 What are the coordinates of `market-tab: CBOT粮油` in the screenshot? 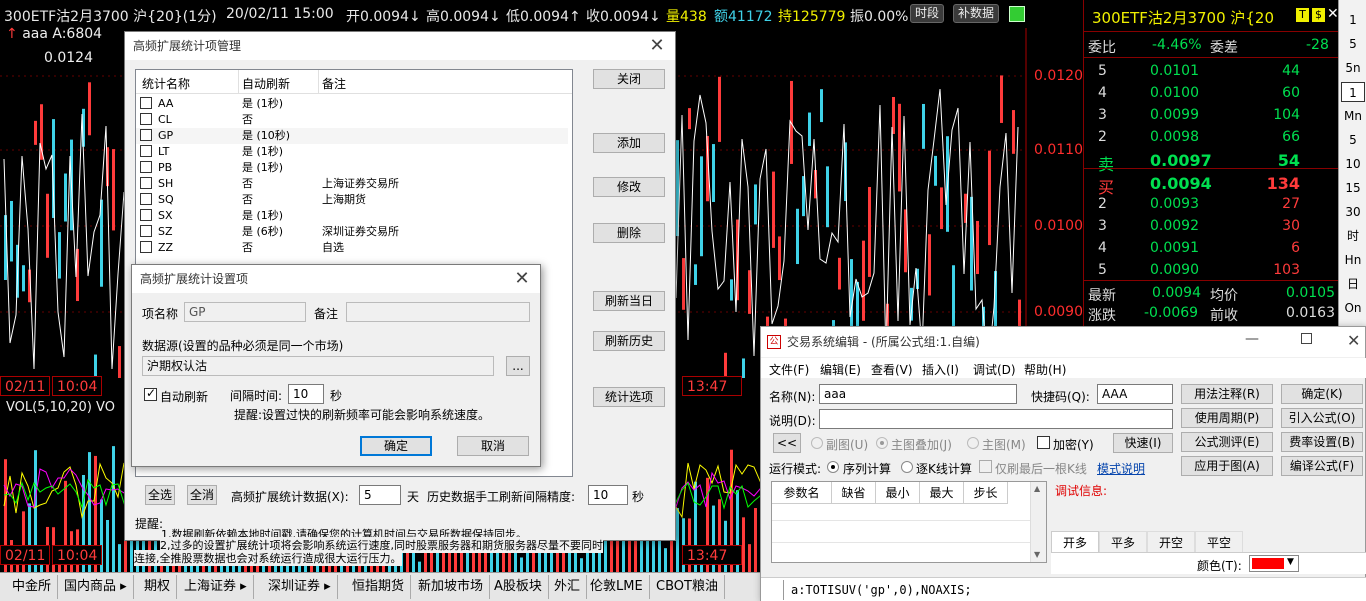 It's located at (687, 587).